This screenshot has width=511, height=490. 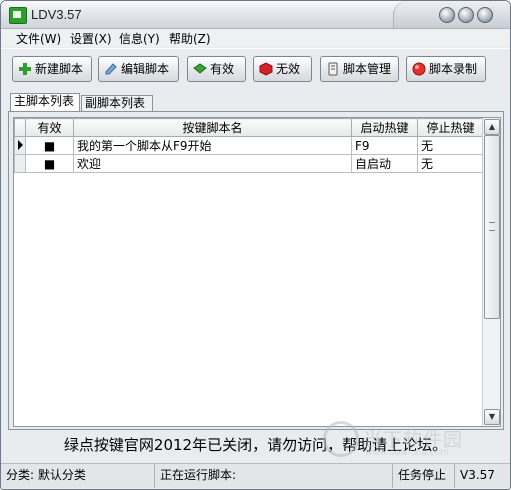 What do you see at coordinates (485, 15) in the screenshot?
I see `close-icon` at bounding box center [485, 15].